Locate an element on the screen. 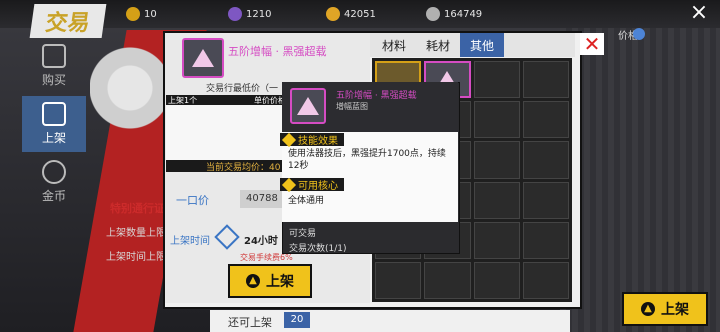 The image size is (720, 332). gavel-icon is located at coordinates (54, 114).